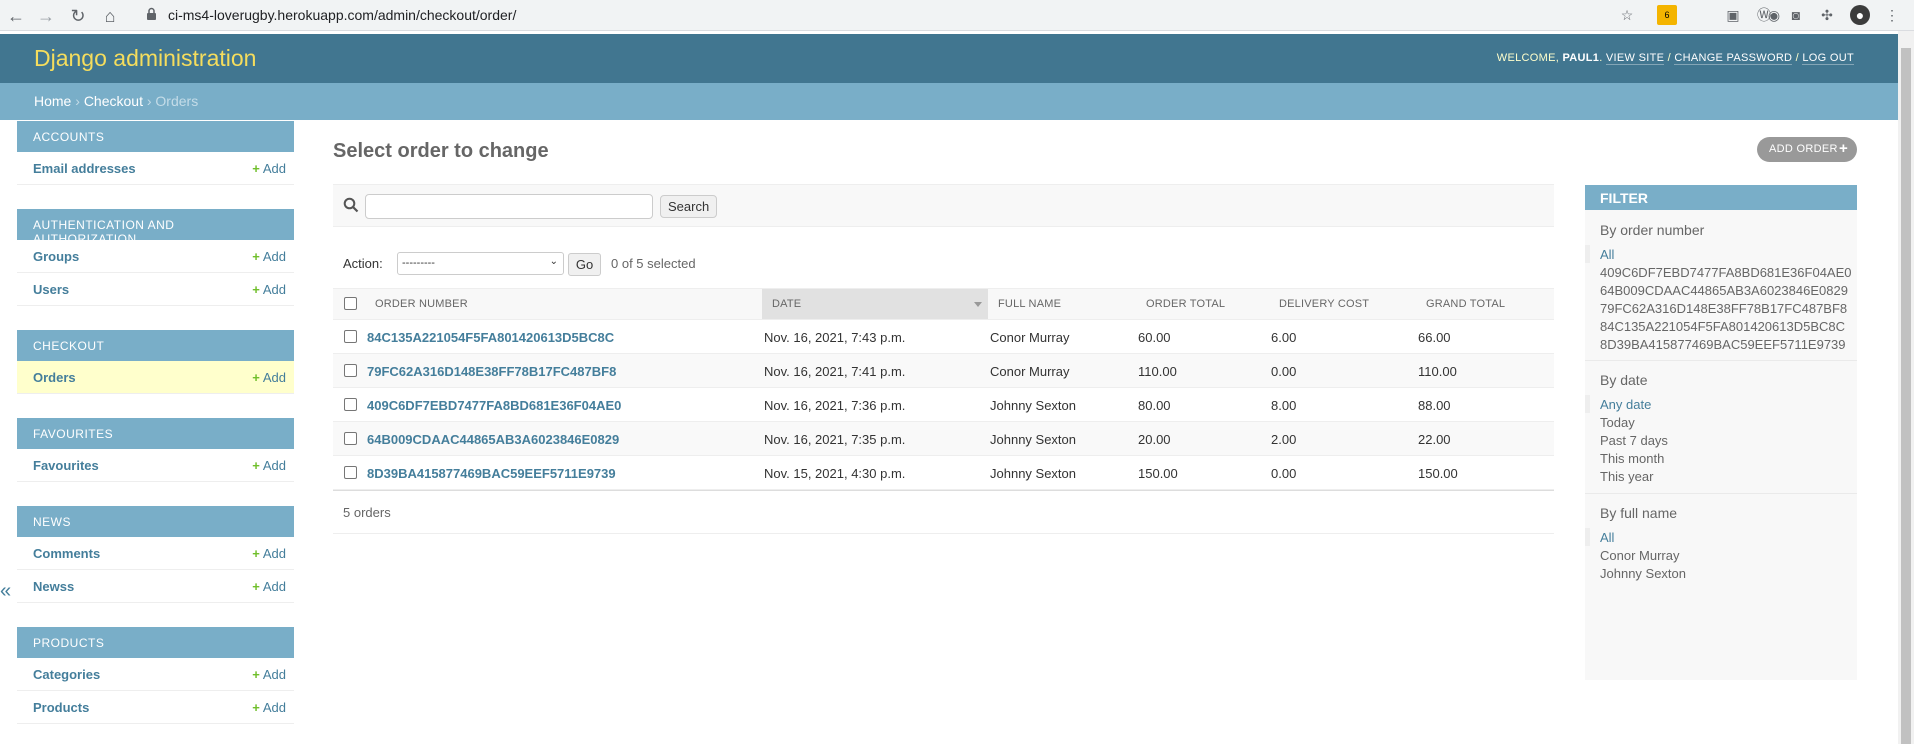 Image resolution: width=1914 pixels, height=744 pixels. What do you see at coordinates (84, 168) in the screenshot?
I see `model-link: Email addresses` at bounding box center [84, 168].